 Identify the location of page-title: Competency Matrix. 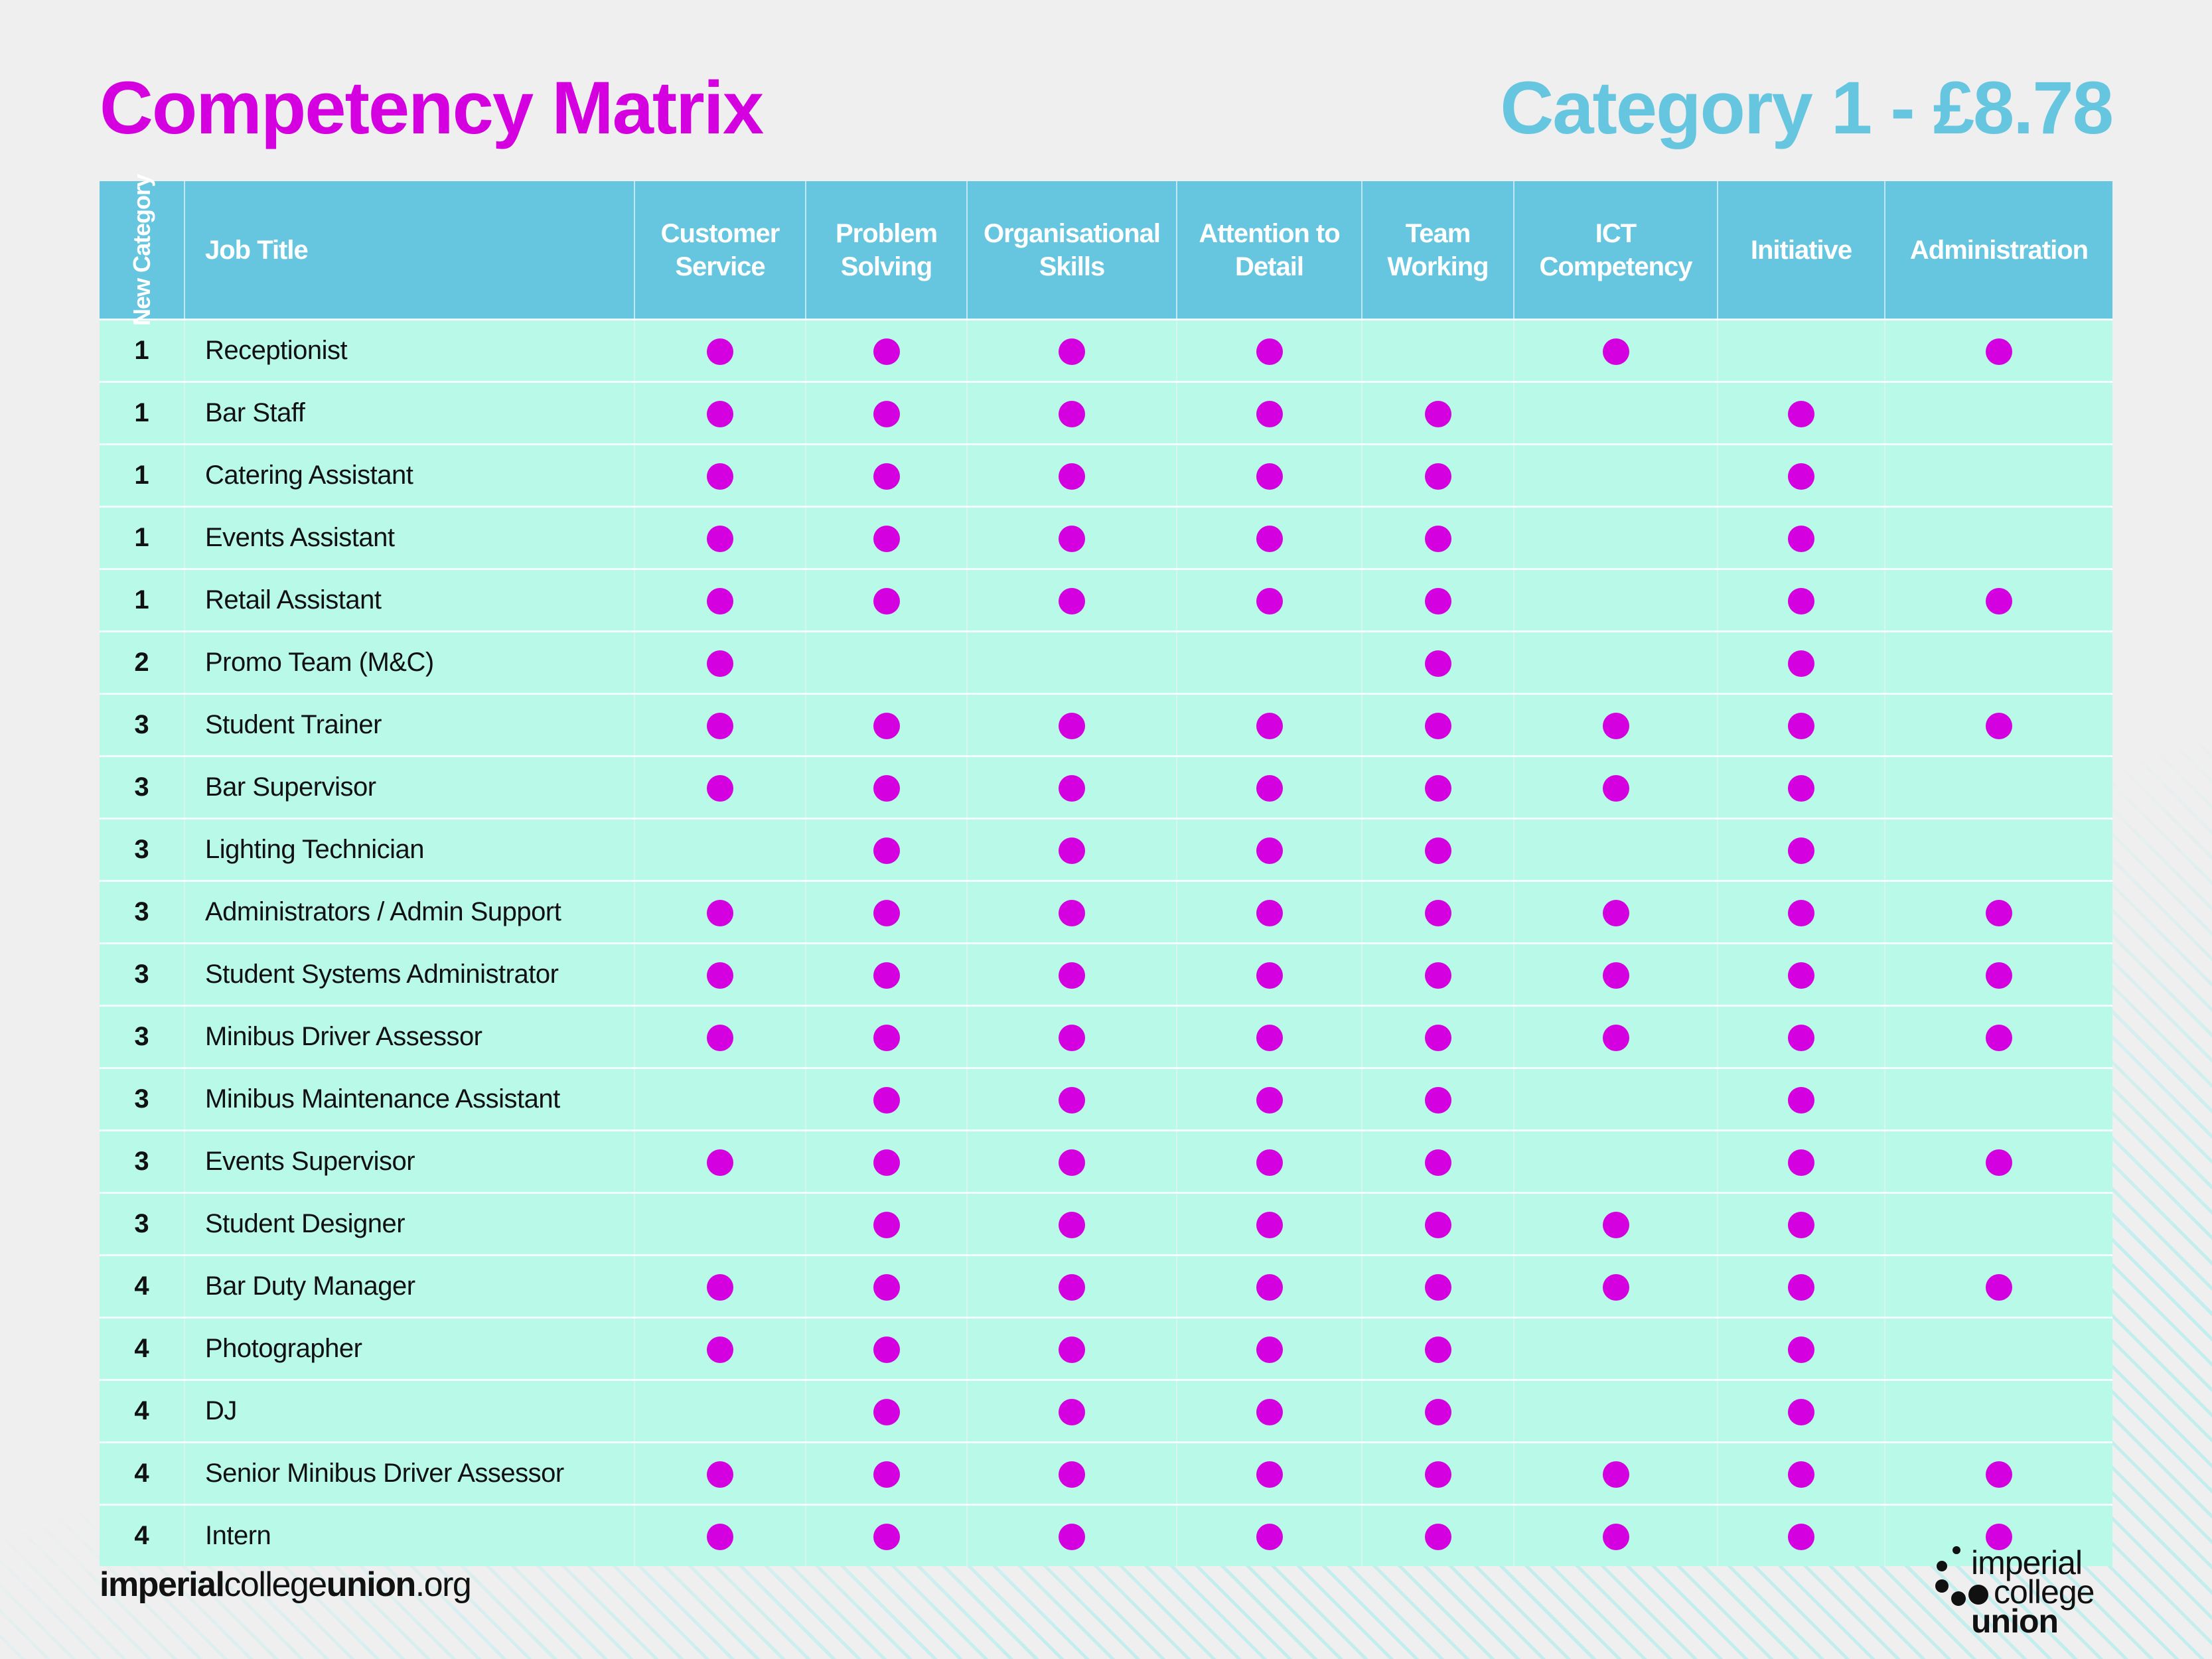
(432, 107).